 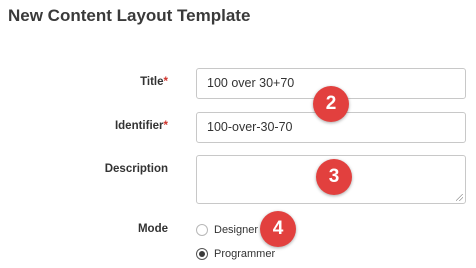 What do you see at coordinates (244, 254) in the screenshot?
I see `radio-programmer-label: Programmer` at bounding box center [244, 254].